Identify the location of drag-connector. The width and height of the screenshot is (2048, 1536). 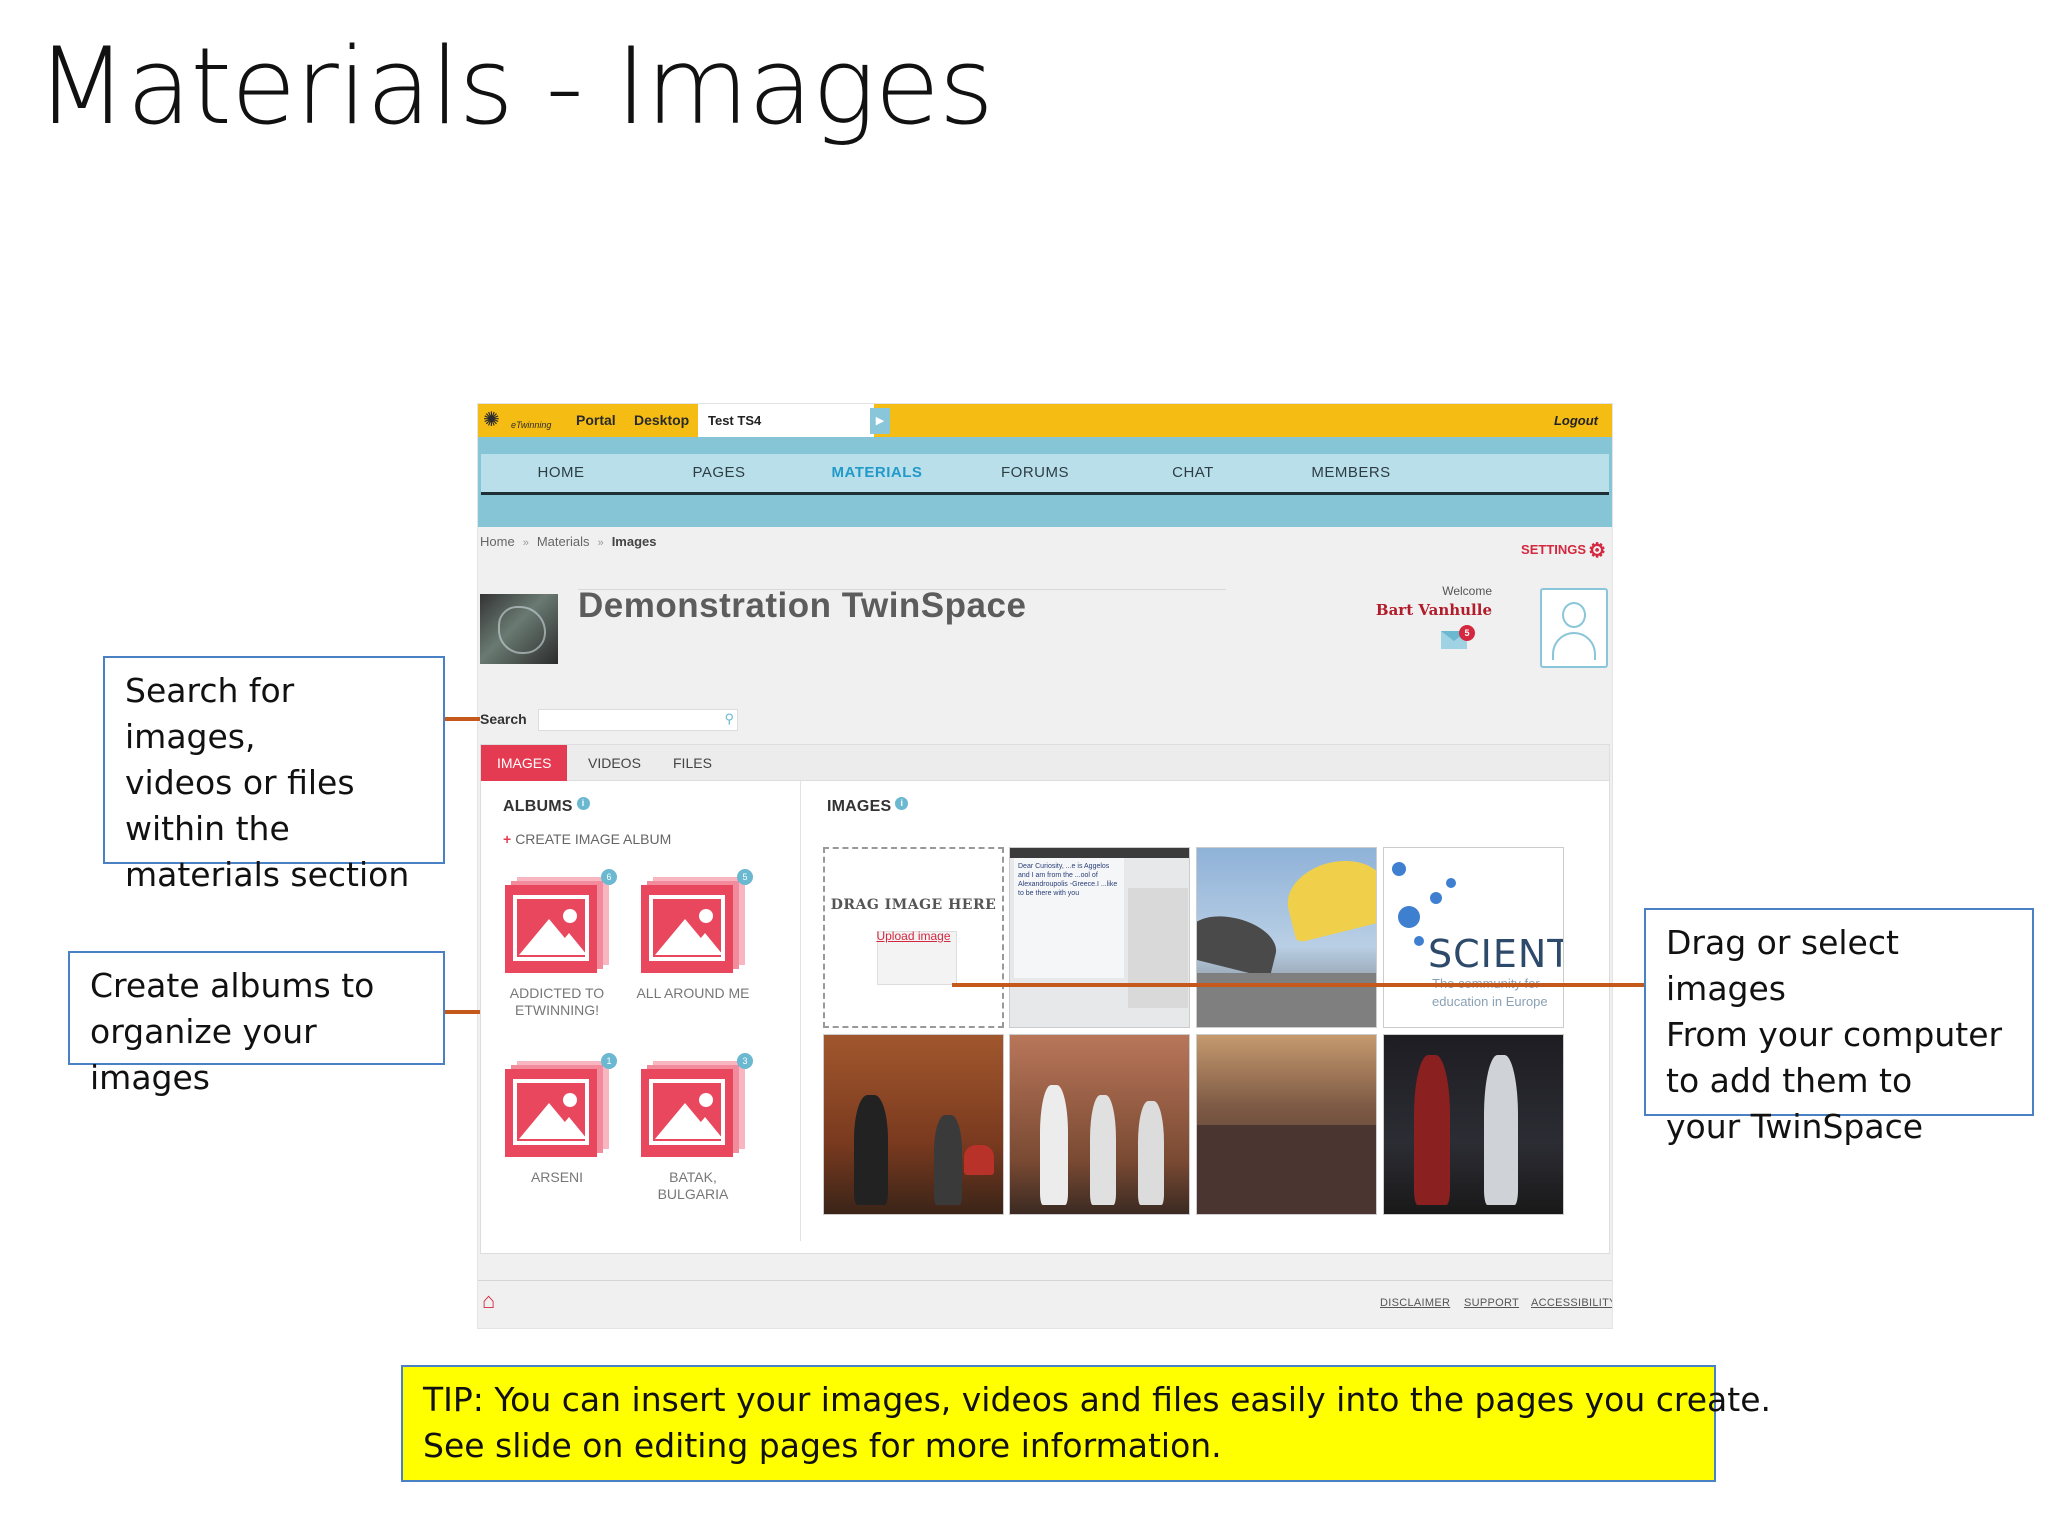
(1299, 985).